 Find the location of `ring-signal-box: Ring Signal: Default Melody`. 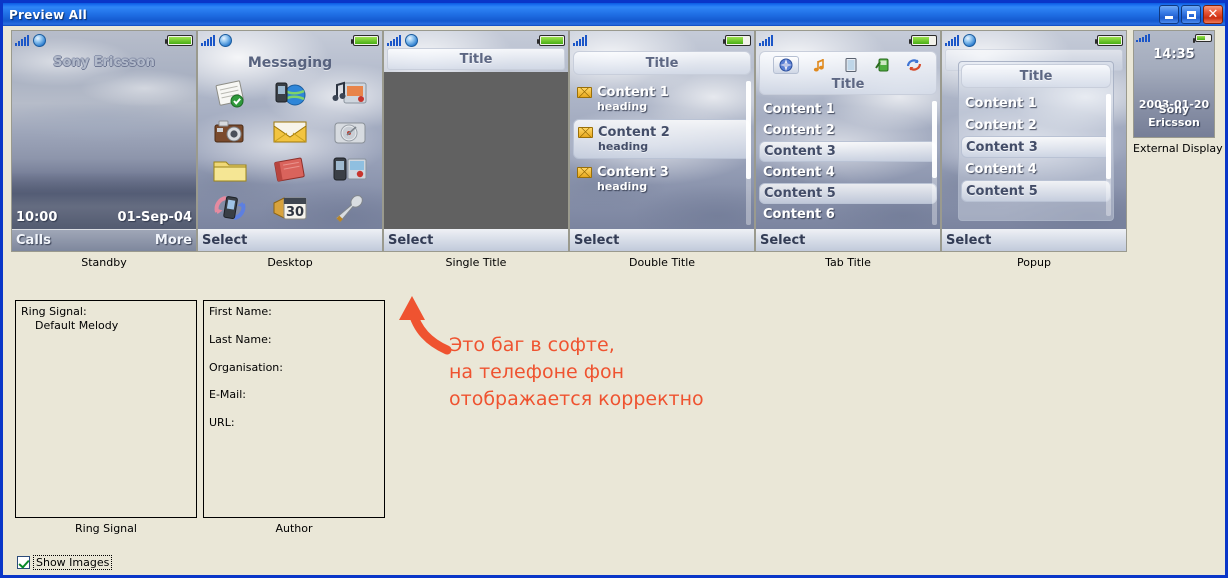

ring-signal-box: Ring Signal: Default Melody is located at coordinates (106, 409).